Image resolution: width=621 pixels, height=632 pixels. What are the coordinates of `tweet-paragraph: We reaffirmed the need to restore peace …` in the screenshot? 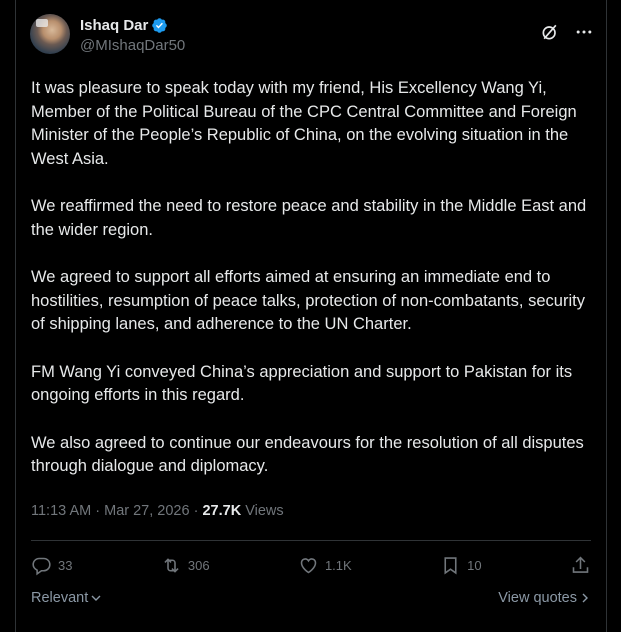 It's located at (311, 218).